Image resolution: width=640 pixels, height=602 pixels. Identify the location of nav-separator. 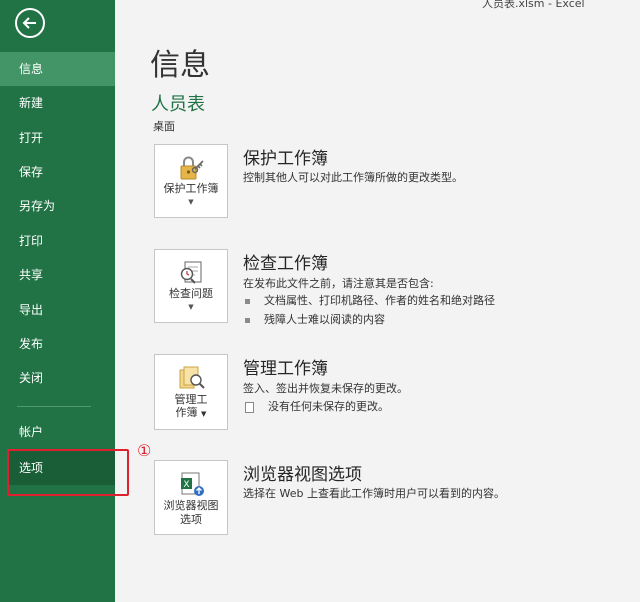
(54, 406).